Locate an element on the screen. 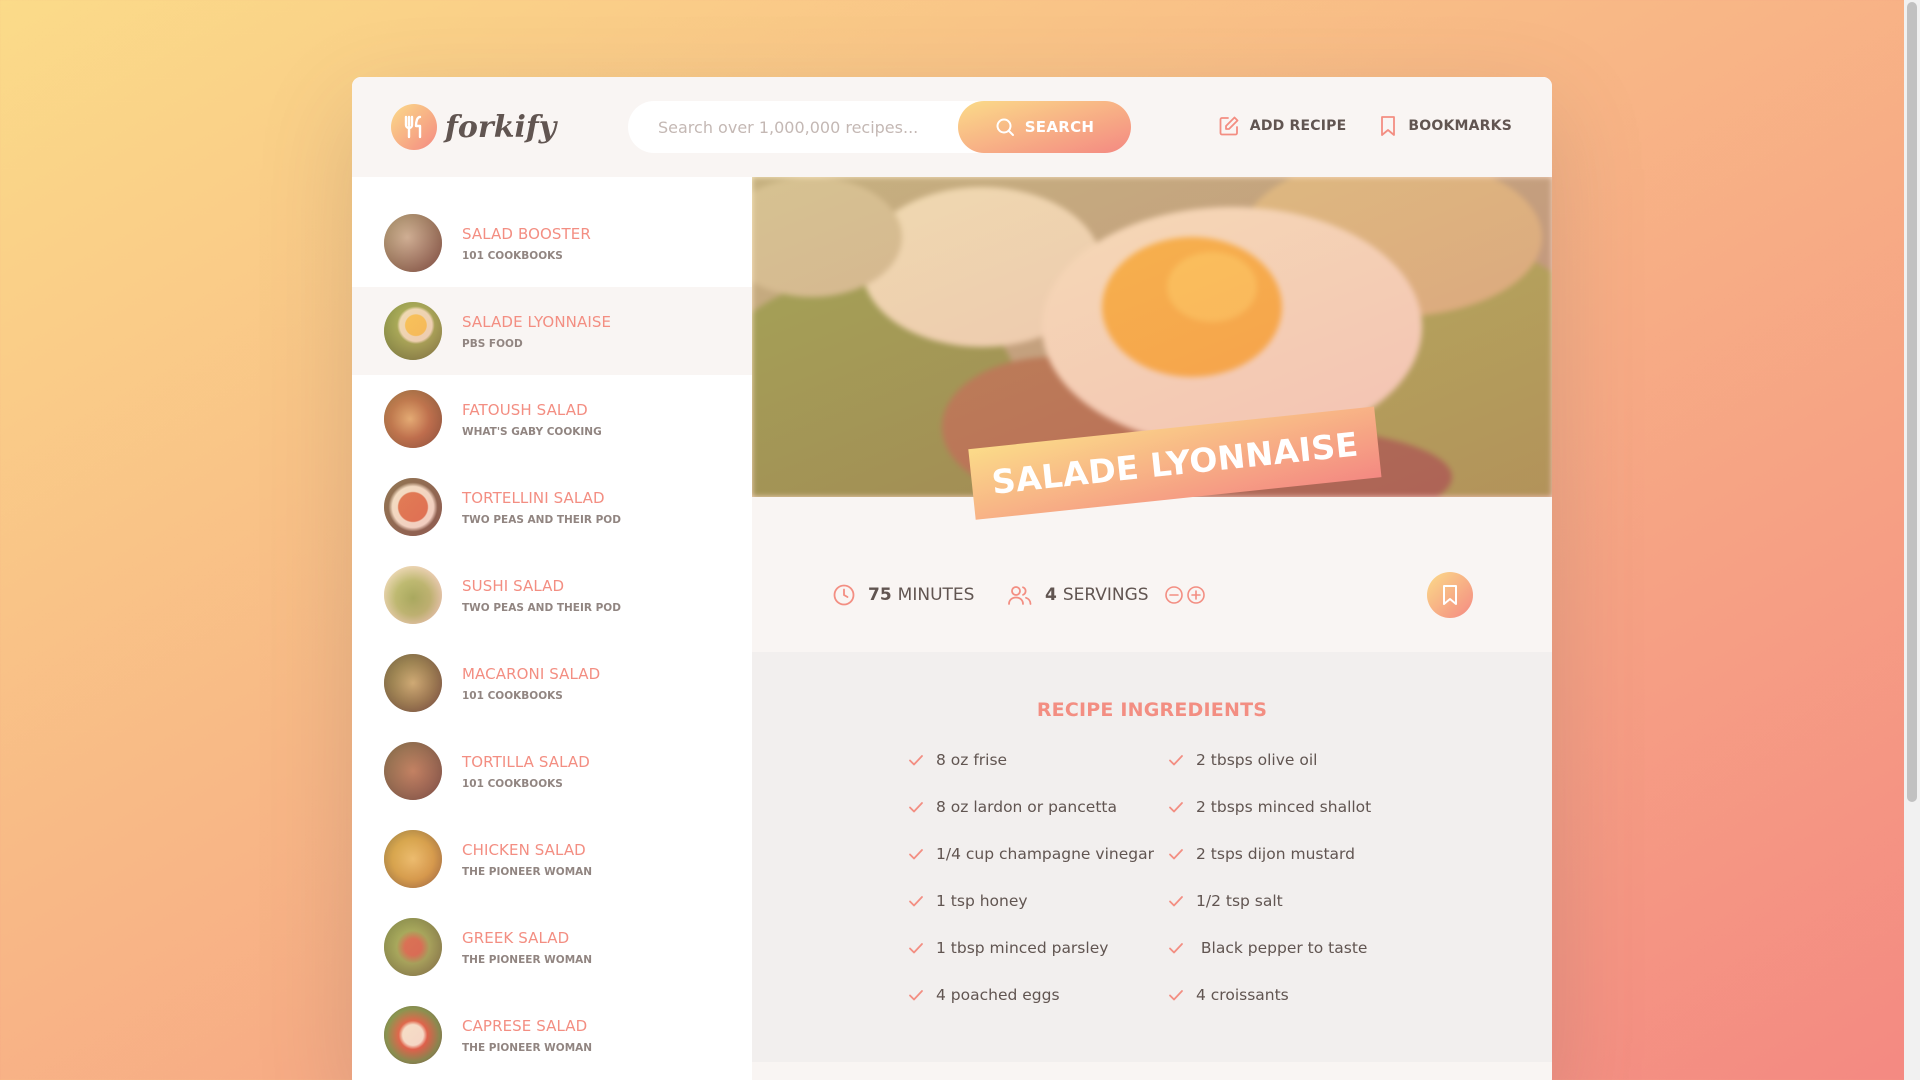 The height and width of the screenshot is (1080, 1920). ingredient-text: 1/2 tsp salt is located at coordinates (1239, 901).